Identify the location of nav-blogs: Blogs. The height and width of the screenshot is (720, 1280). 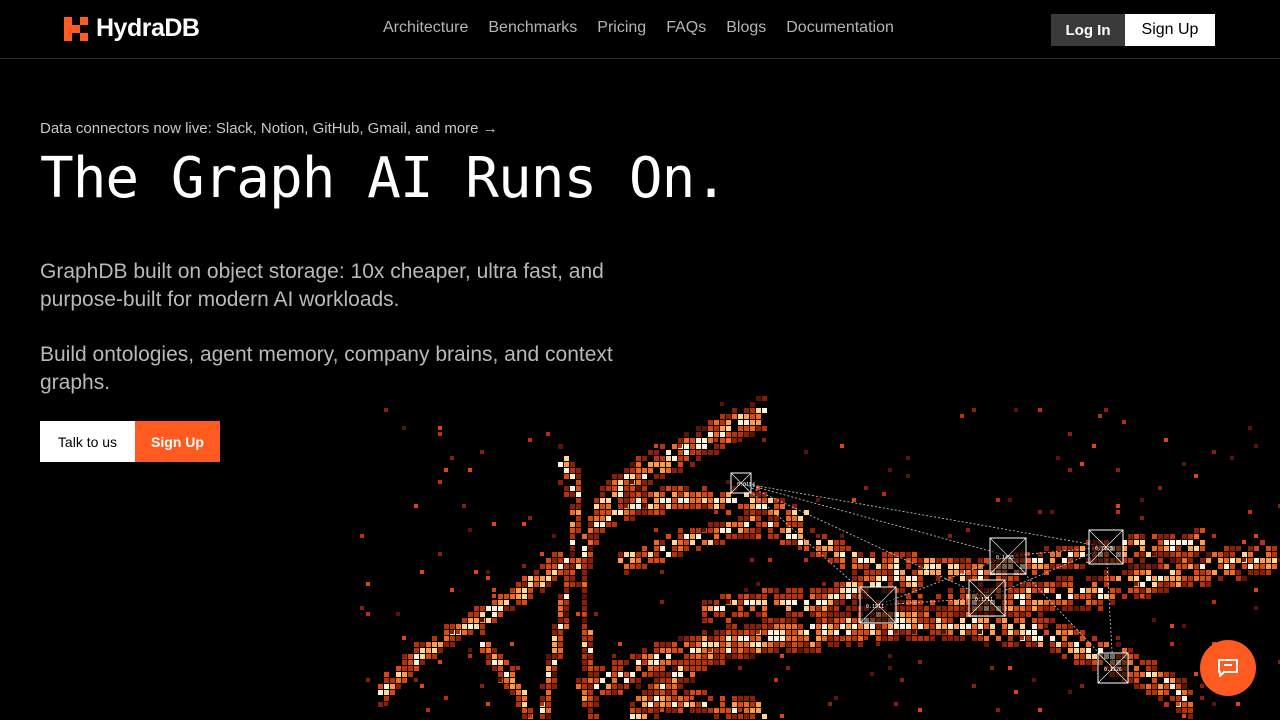
(746, 28).